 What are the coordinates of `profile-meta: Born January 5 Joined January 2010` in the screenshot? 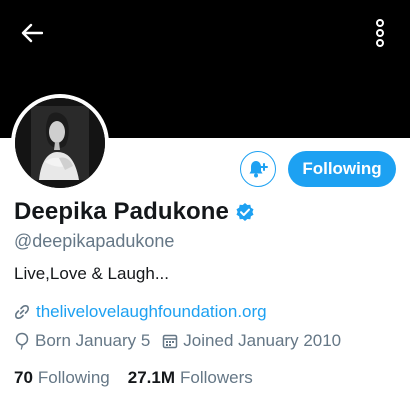 It's located at (177, 341).